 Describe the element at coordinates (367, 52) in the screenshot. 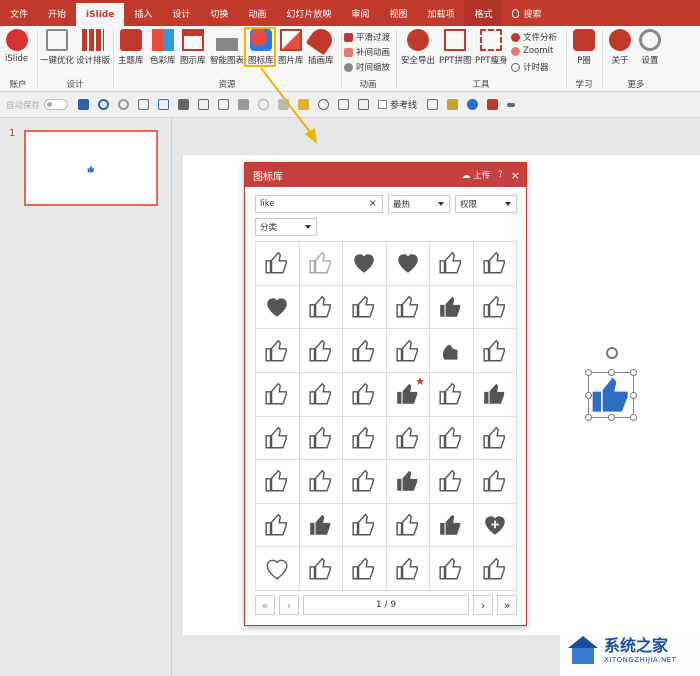

I see `tween-animation-button: 补间动画` at that location.